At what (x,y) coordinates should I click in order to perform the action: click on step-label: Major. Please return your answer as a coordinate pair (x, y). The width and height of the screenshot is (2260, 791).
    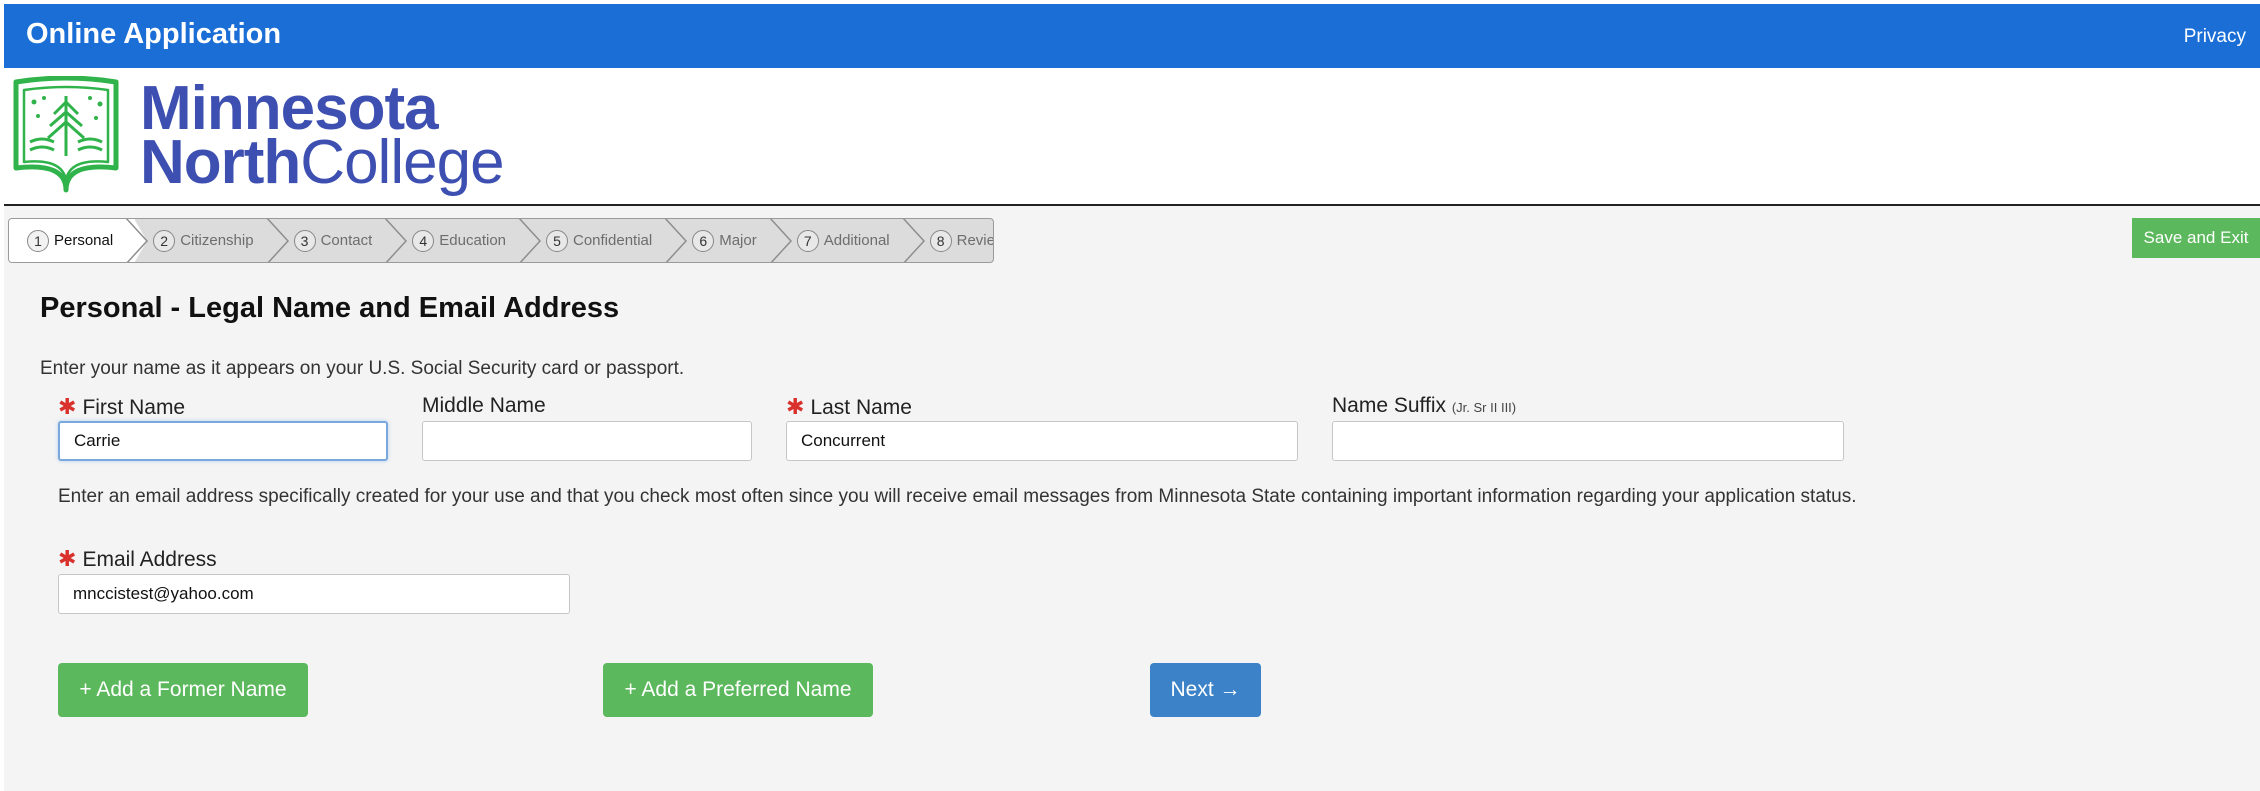
    Looking at the image, I should click on (738, 240).